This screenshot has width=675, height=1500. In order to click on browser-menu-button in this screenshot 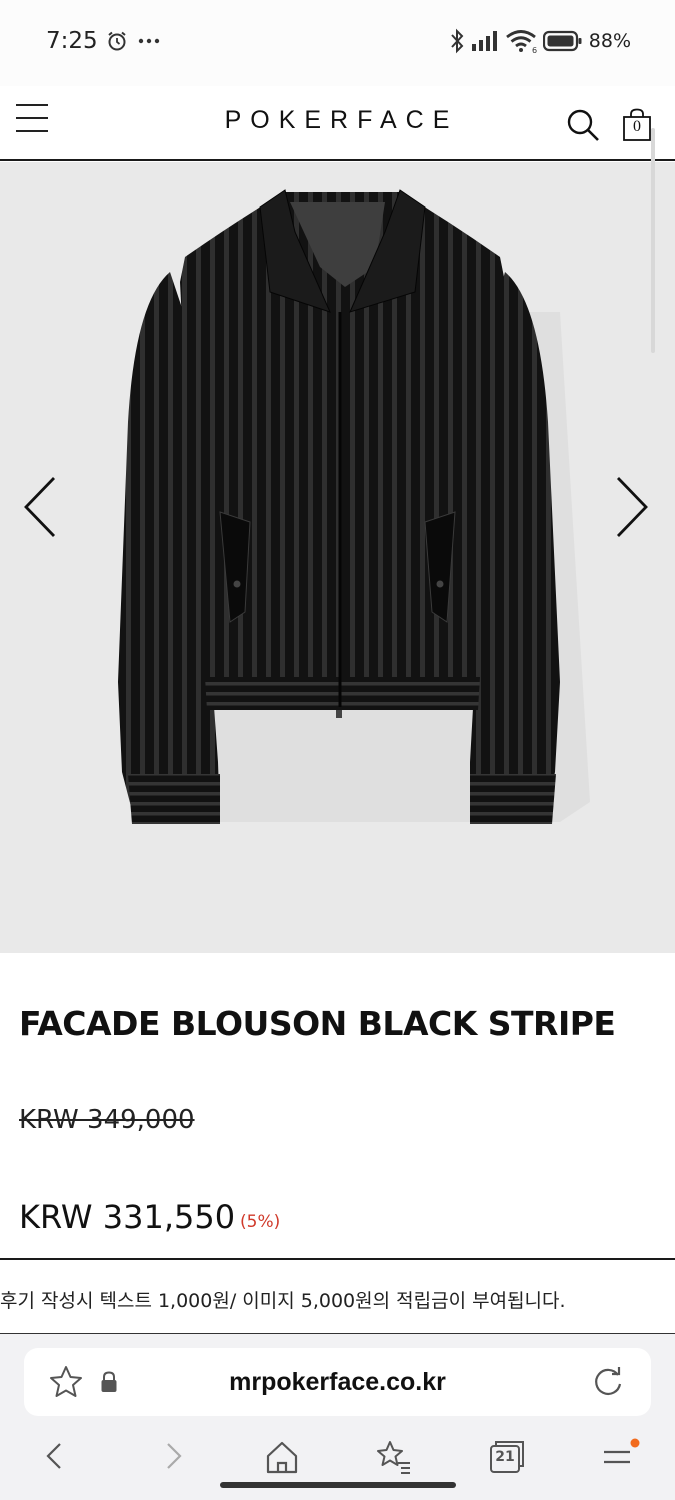, I will do `click(620, 1456)`.